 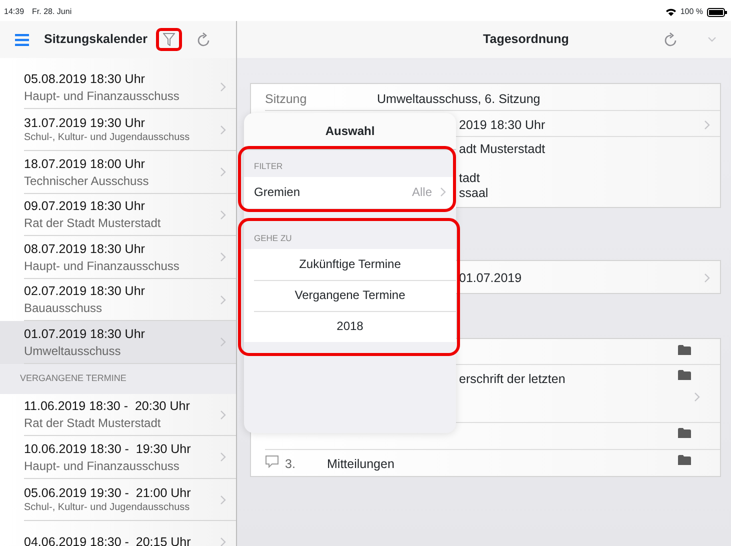 I want to click on status-time: 14:39, so click(x=14, y=12).